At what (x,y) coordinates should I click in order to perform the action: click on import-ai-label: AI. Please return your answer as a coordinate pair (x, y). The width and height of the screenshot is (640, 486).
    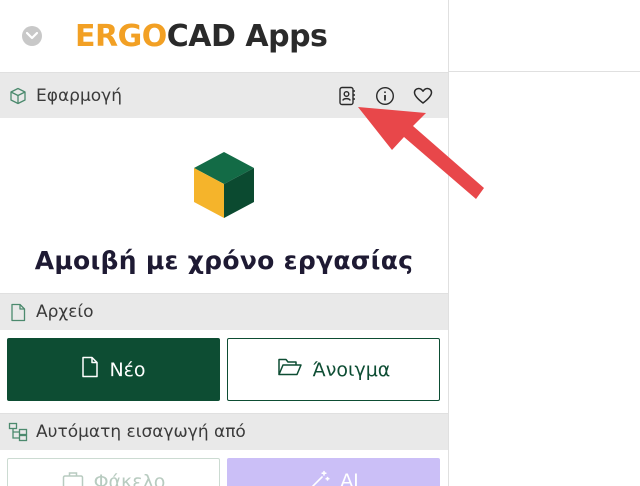
    Looking at the image, I should click on (349, 478).